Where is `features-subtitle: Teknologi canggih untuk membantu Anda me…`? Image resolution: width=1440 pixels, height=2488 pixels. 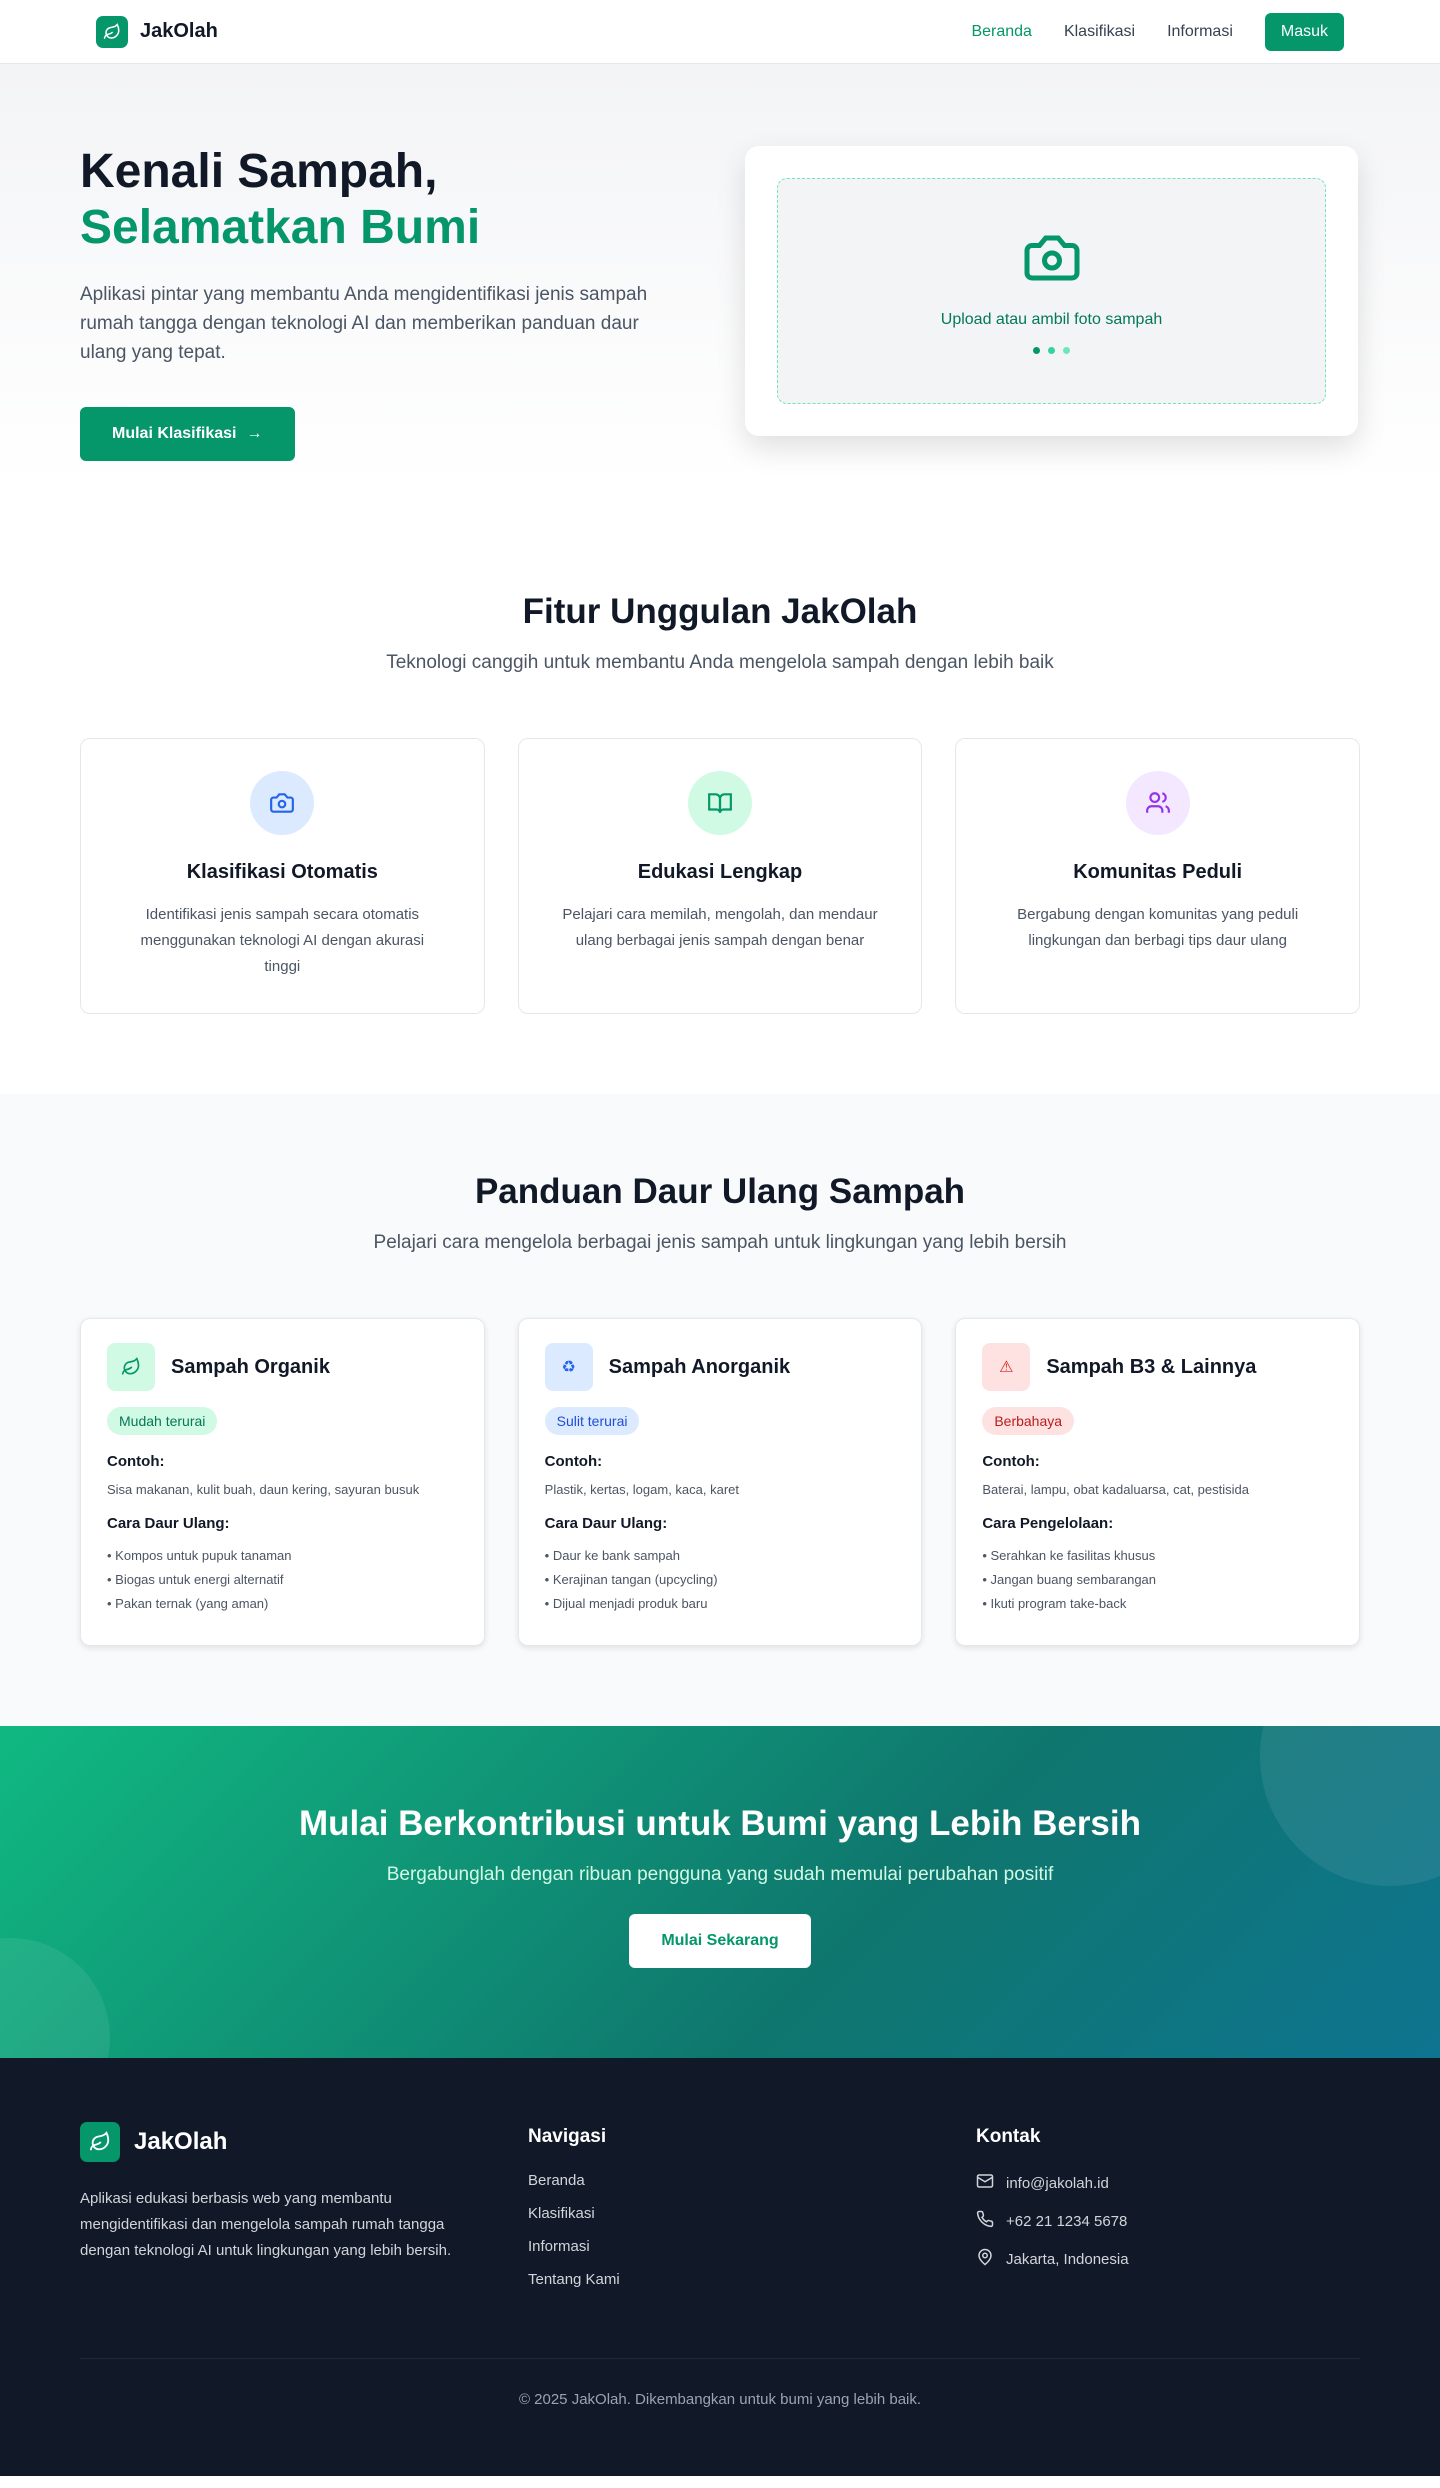 features-subtitle: Teknologi canggih untuk membantu Anda me… is located at coordinates (720, 662).